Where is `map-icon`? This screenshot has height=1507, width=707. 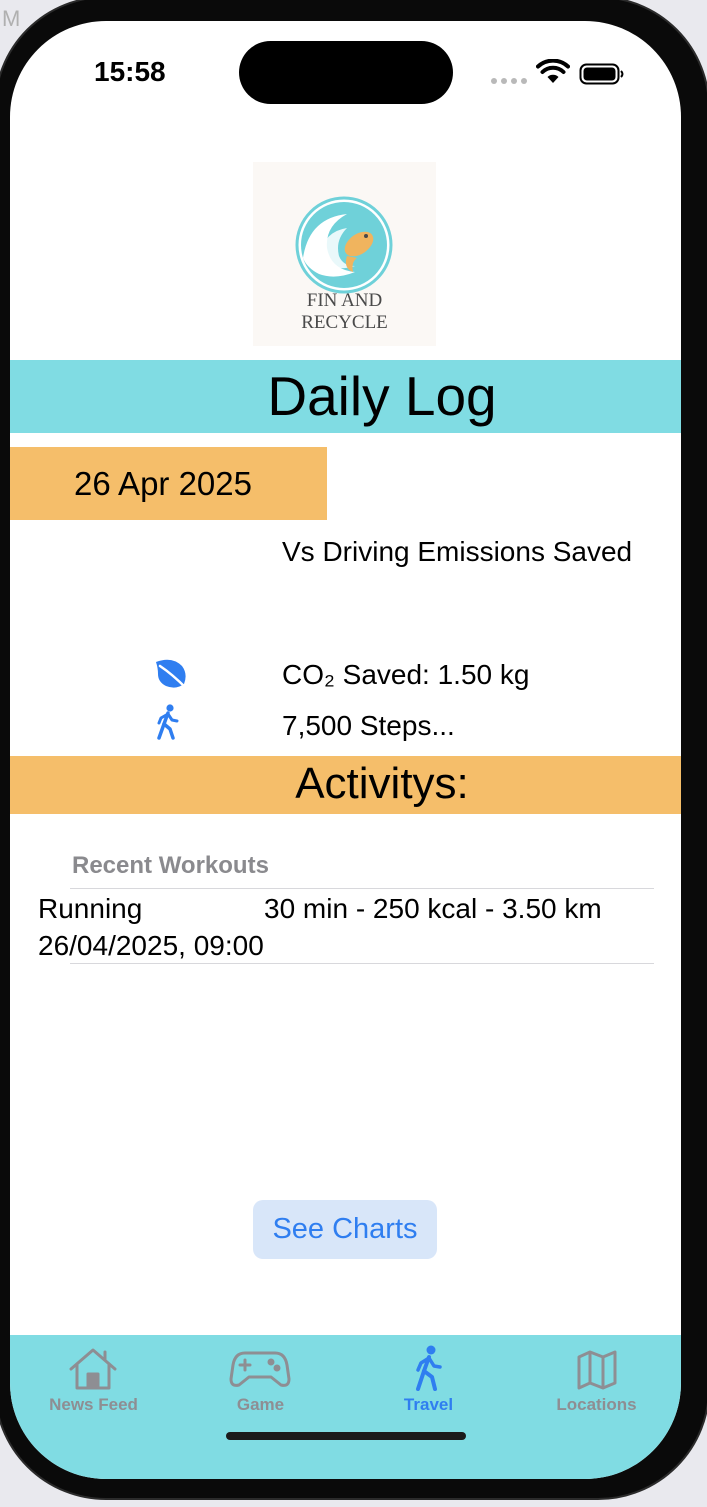
map-icon is located at coordinates (597, 1370).